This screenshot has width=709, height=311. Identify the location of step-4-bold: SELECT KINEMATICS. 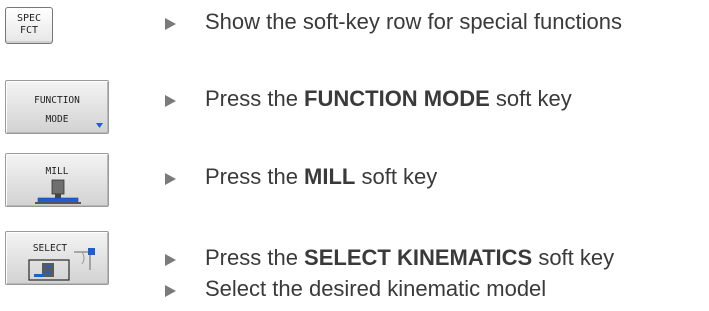
(418, 257).